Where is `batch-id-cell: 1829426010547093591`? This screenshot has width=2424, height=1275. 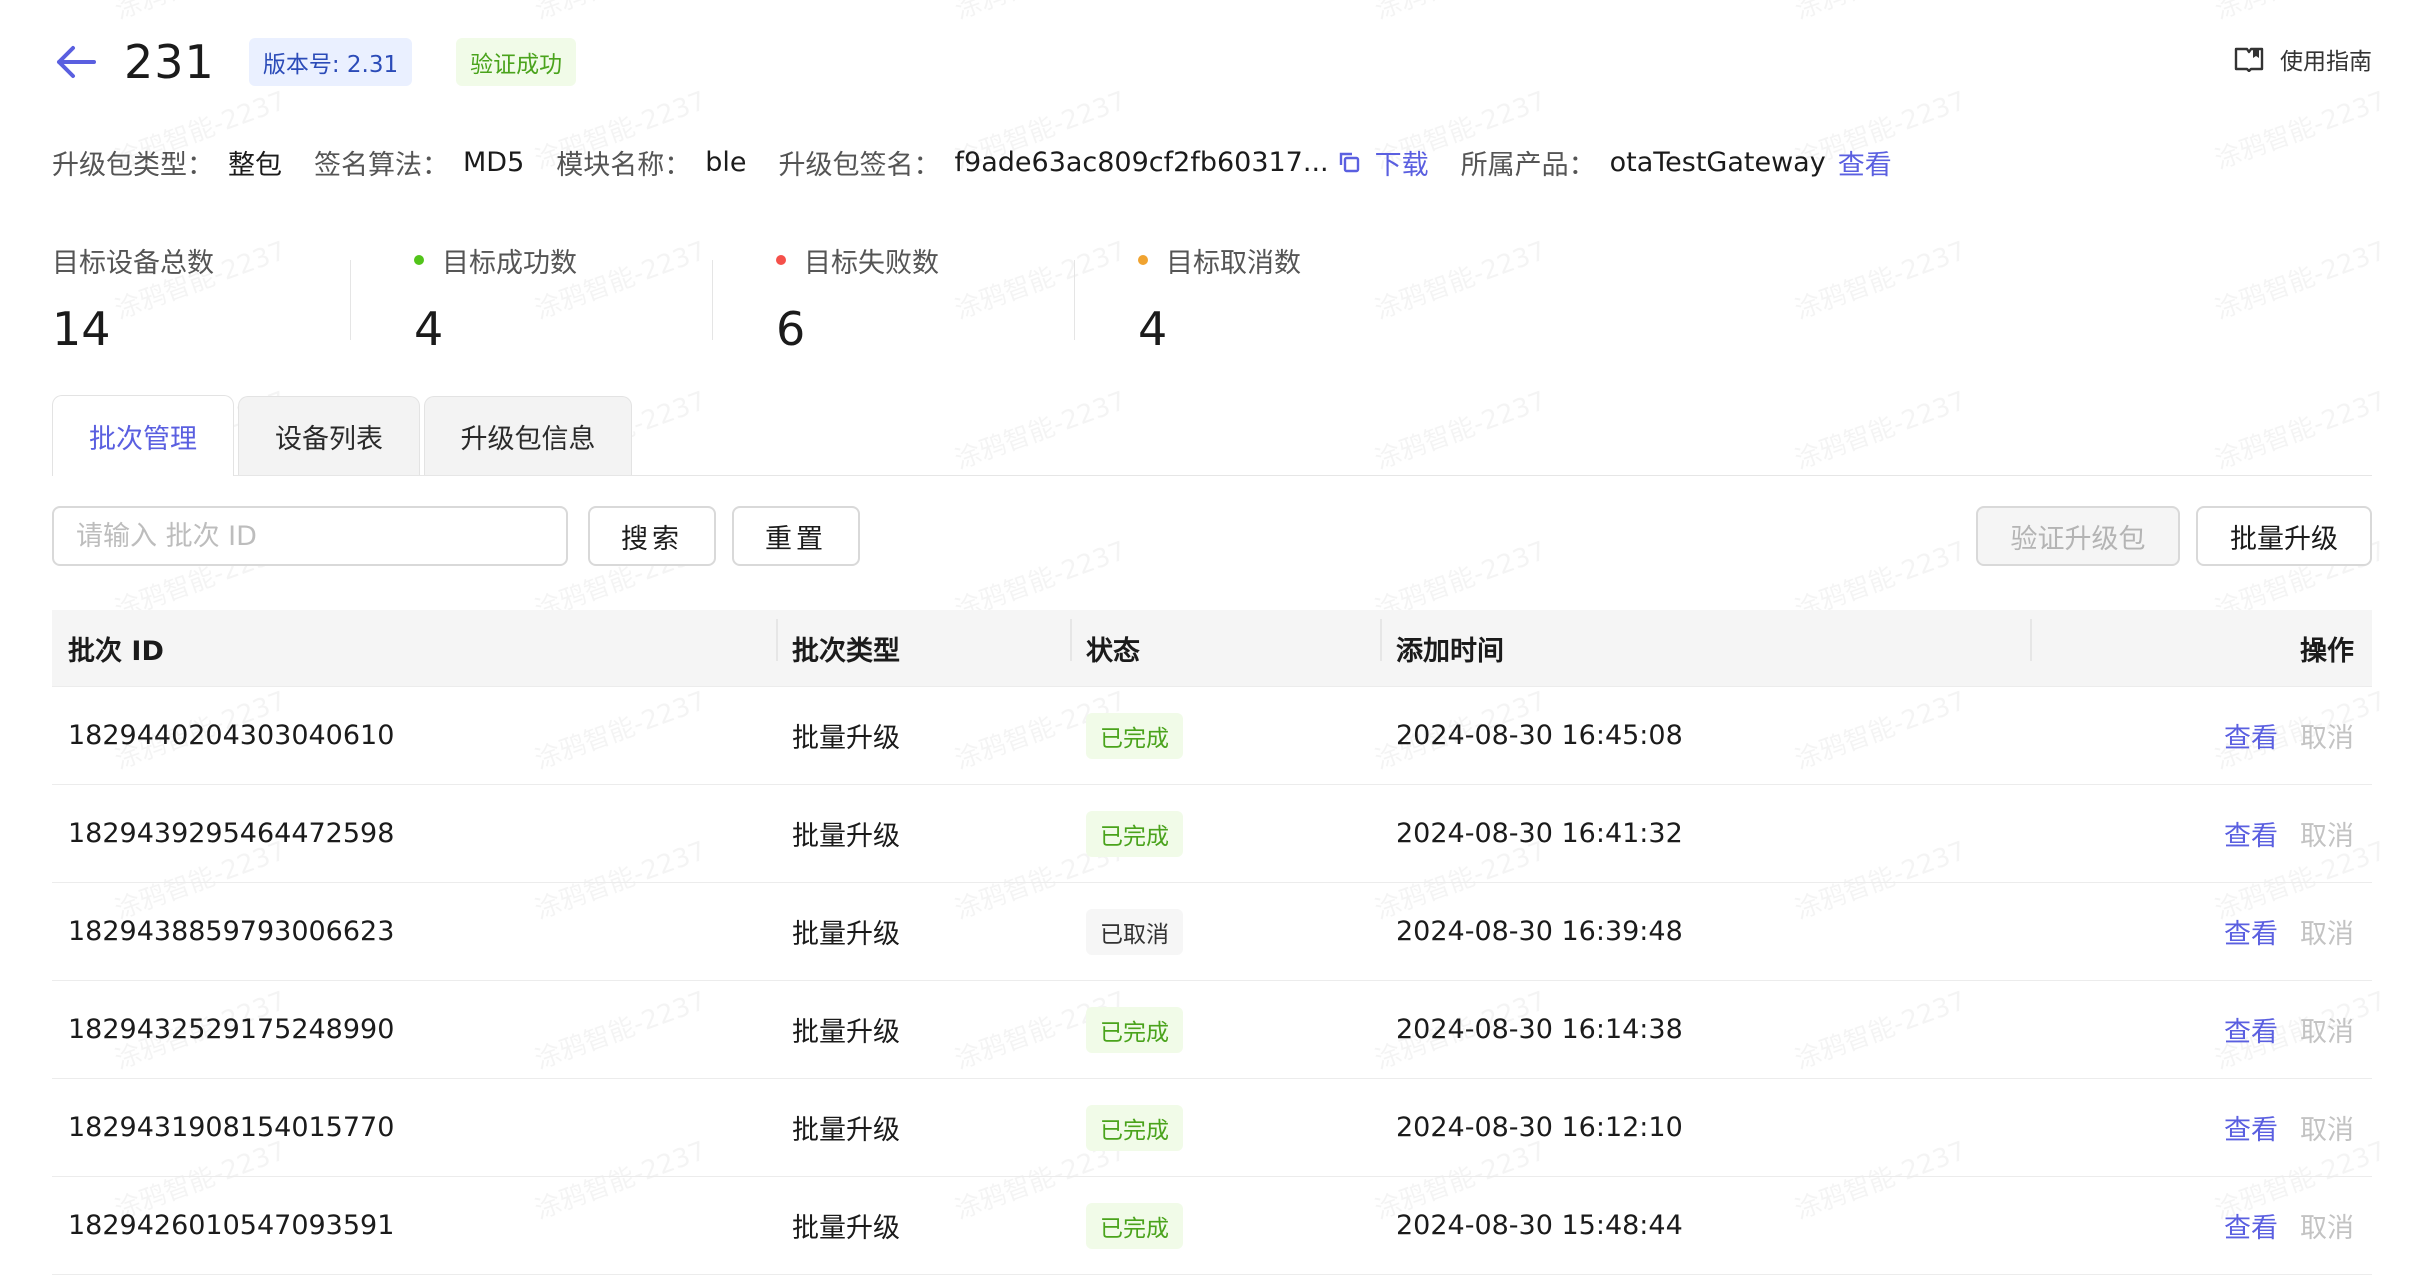 batch-id-cell: 1829426010547093591 is located at coordinates (231, 1225).